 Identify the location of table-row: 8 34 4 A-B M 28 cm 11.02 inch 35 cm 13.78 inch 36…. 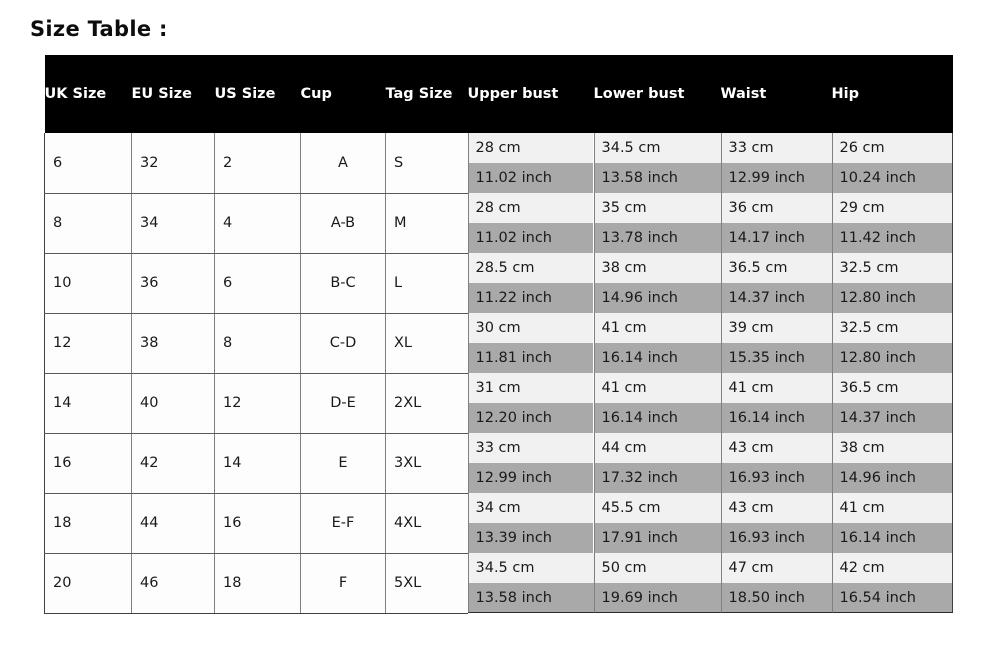
(498, 223).